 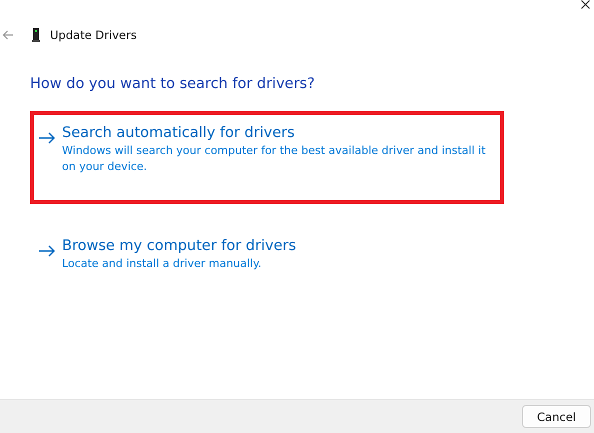 What do you see at coordinates (173, 84) in the screenshot?
I see `heading: How do you want to search for drivers?` at bounding box center [173, 84].